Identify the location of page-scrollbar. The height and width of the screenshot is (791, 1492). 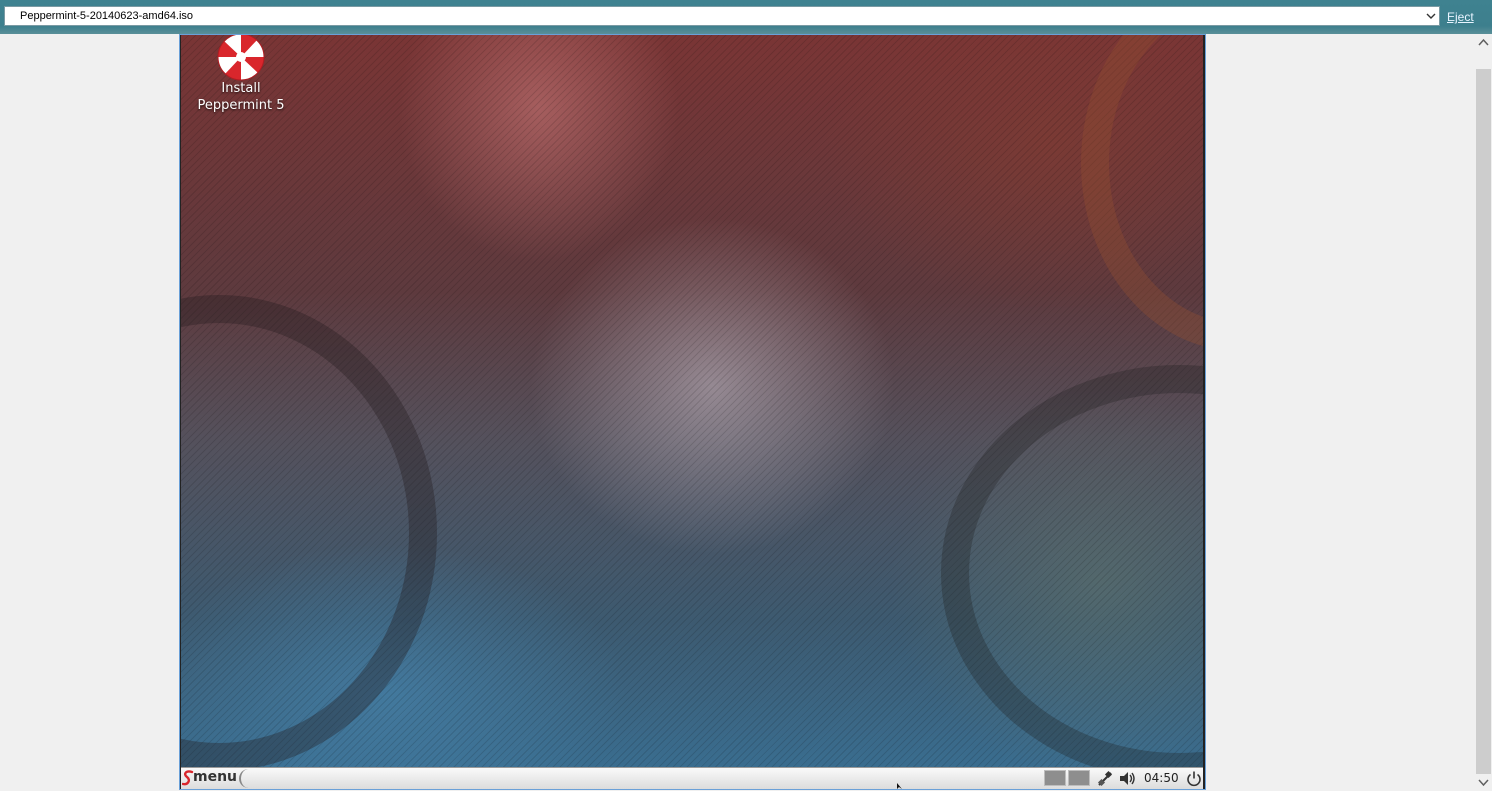
(1483, 412).